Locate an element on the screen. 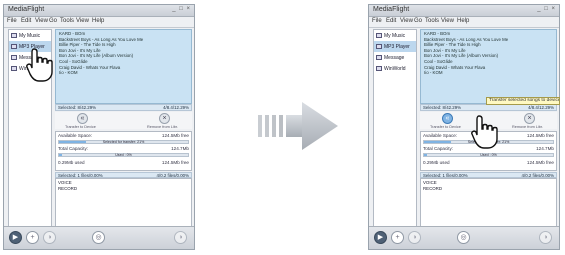 The image size is (565, 255). transfer-tooltip: Transfer selected songs to device is located at coordinates (523, 101).